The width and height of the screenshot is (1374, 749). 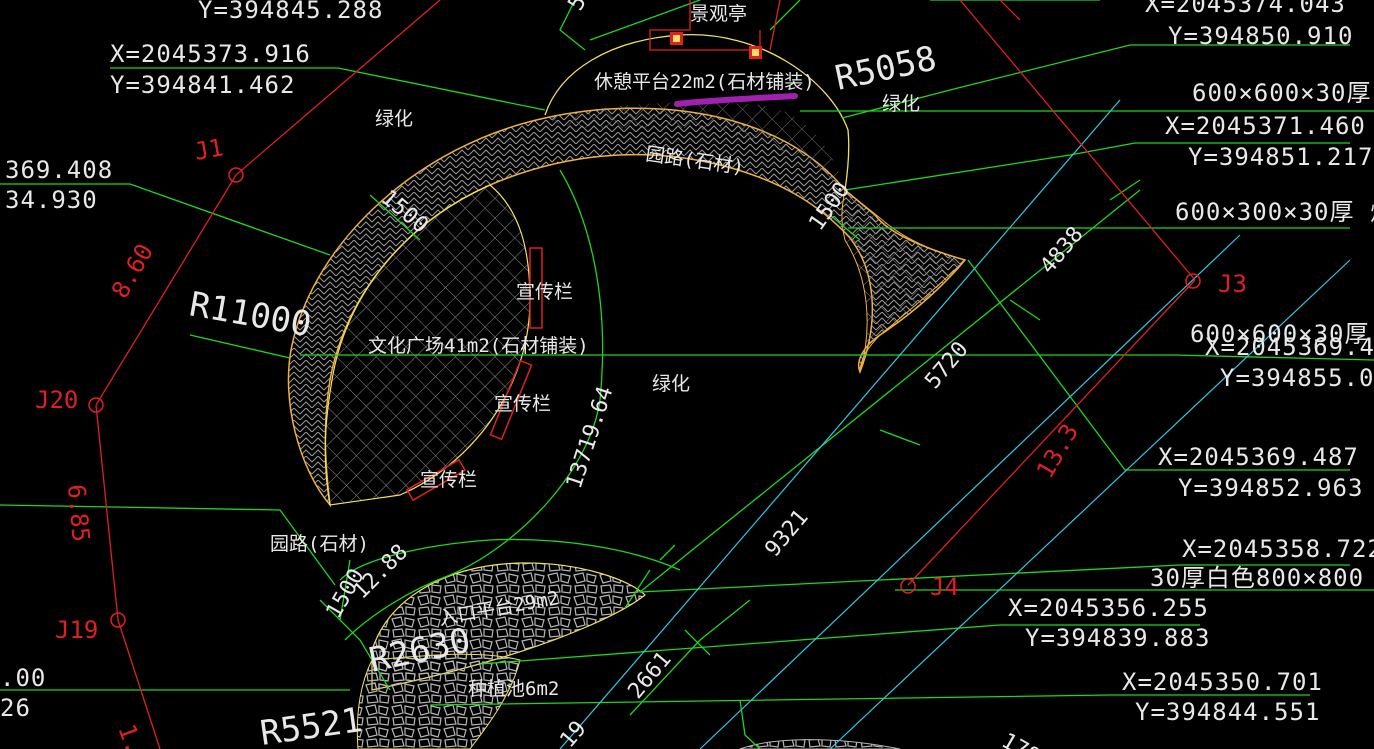 What do you see at coordinates (1262, 578) in the screenshot?
I see `spec-4: 30厚白色800×800 机切` at bounding box center [1262, 578].